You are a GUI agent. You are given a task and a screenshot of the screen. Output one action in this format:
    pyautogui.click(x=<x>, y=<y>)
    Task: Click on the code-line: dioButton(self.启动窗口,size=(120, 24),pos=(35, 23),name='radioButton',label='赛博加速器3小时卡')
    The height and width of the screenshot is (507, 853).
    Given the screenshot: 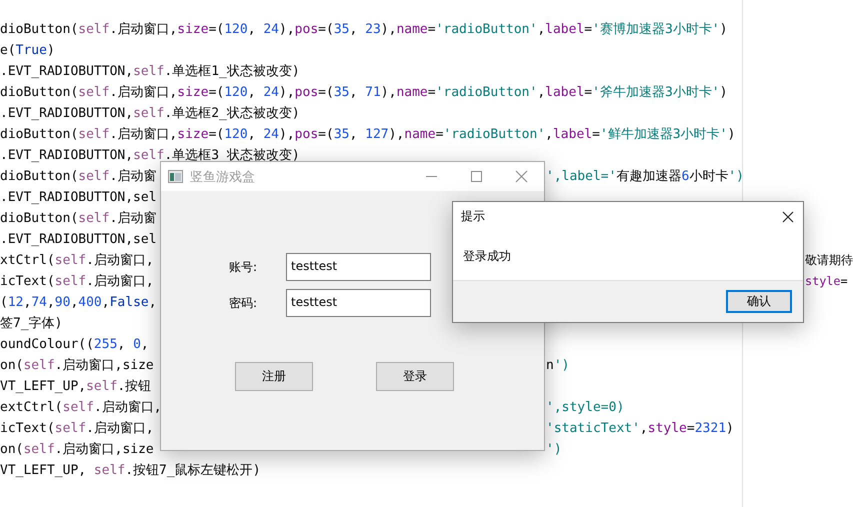 What is the action you would take?
    pyautogui.click(x=364, y=30)
    